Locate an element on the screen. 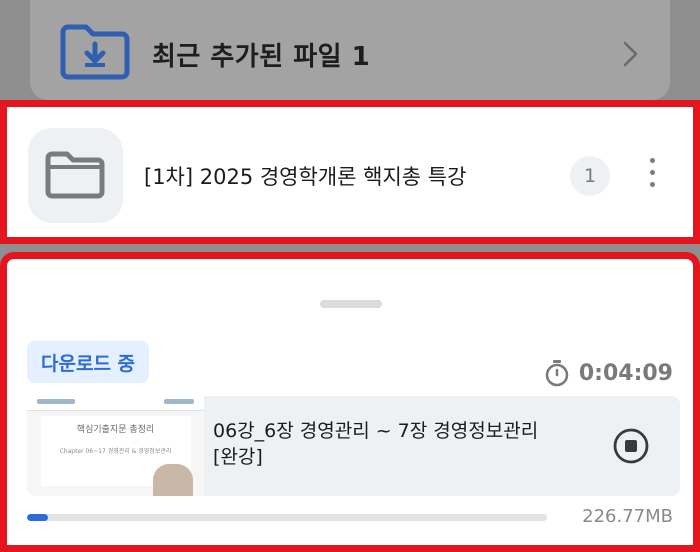 This screenshot has height=552, width=700. download-item-title: 06강_6장 경영관리 ~ 7장 경영정보관리 [완강] is located at coordinates (376, 444).